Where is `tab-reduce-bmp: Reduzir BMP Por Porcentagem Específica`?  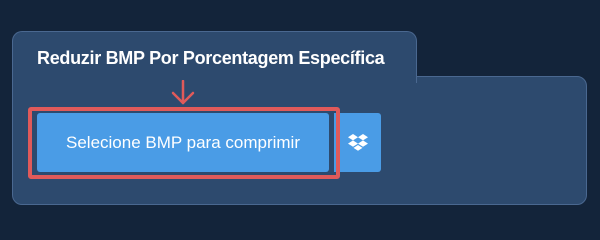 tab-reduce-bmp: Reduzir BMP Por Porcentagem Específica is located at coordinates (214, 57).